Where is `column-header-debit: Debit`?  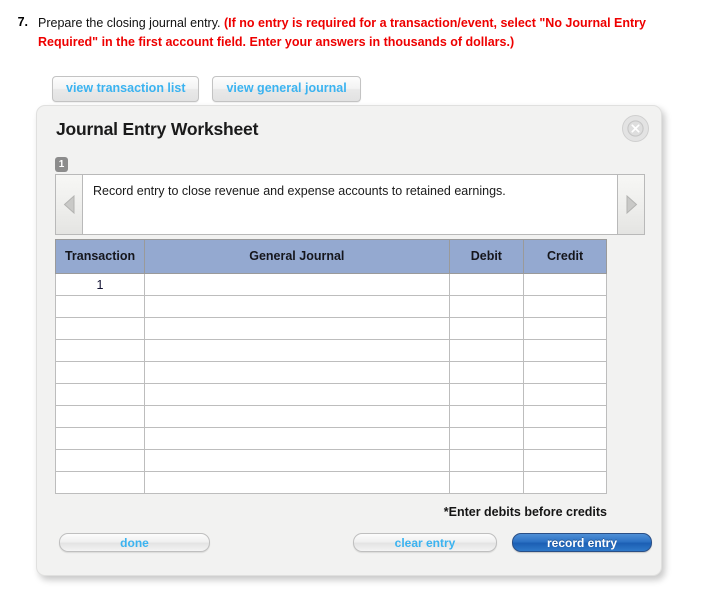
column-header-debit: Debit is located at coordinates (486, 256).